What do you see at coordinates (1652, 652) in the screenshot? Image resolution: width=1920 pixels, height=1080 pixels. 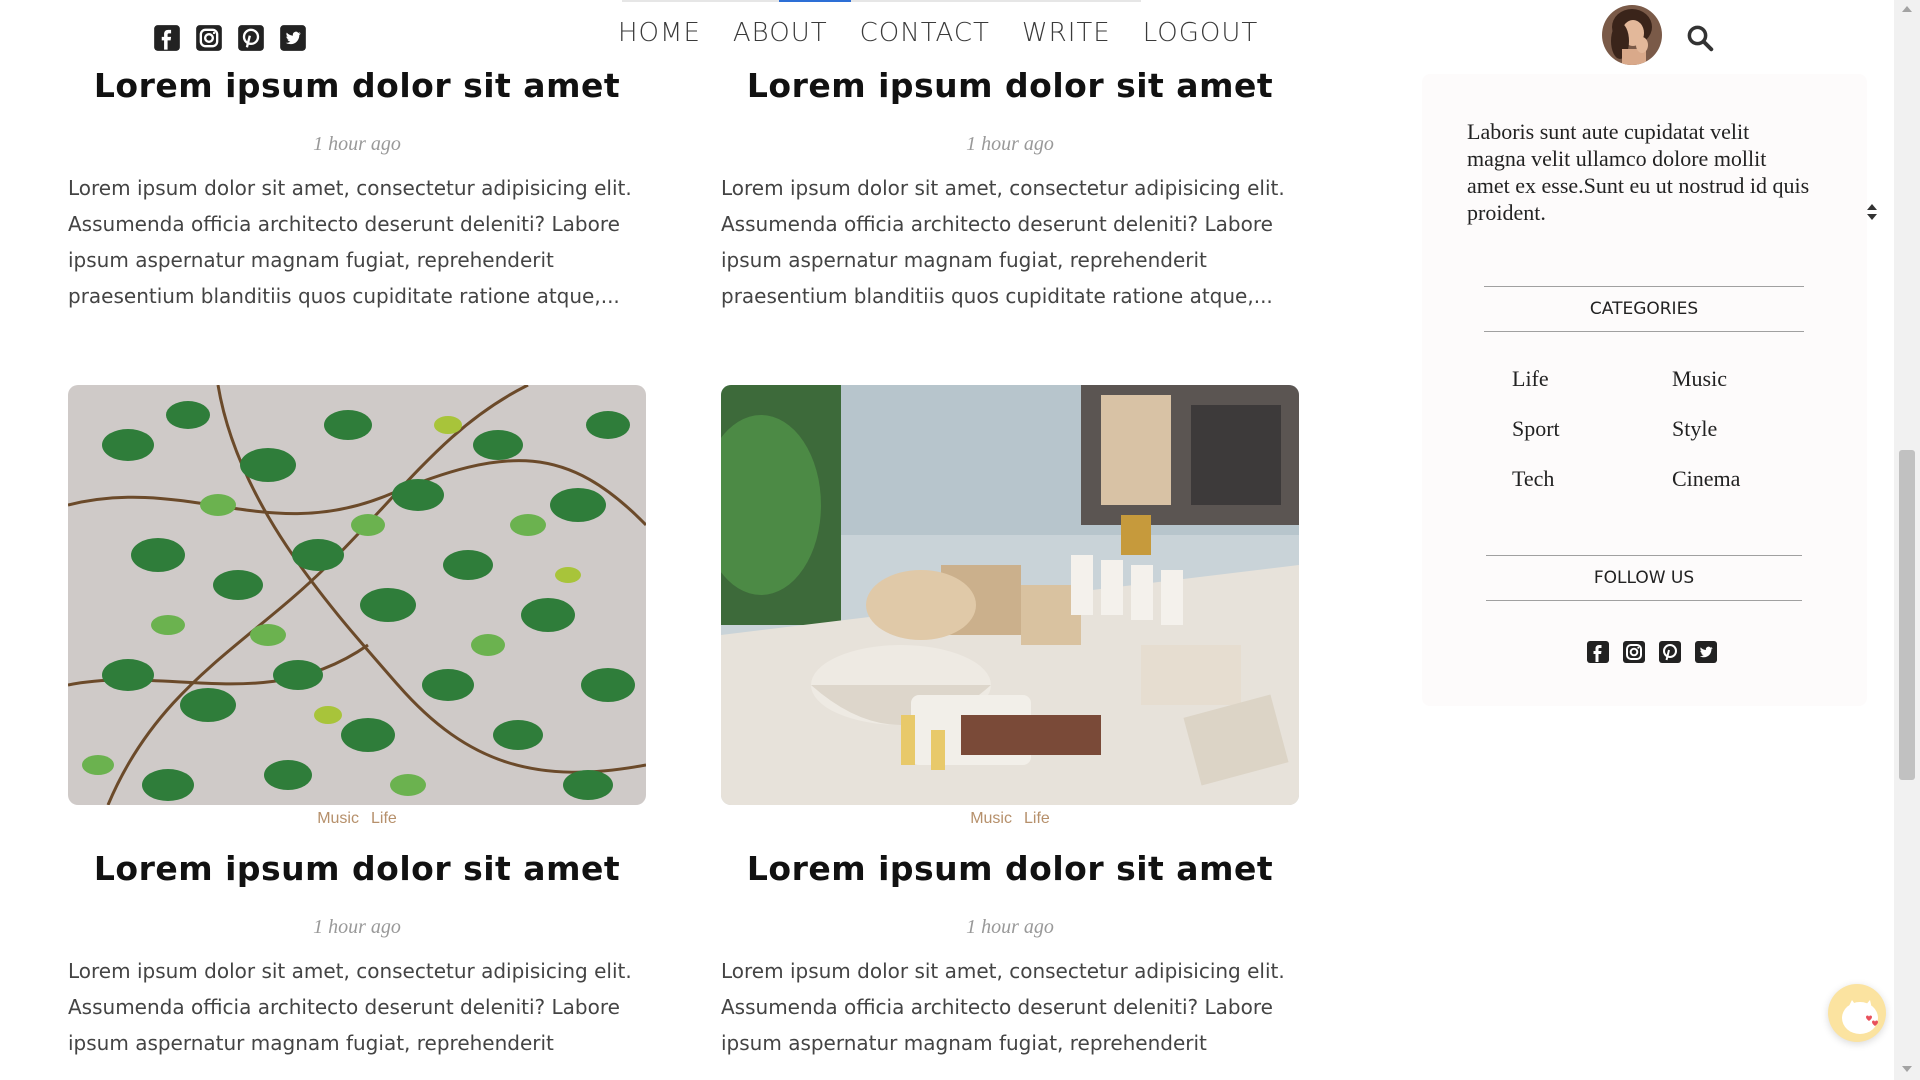 I see `sidebar-social-links` at bounding box center [1652, 652].